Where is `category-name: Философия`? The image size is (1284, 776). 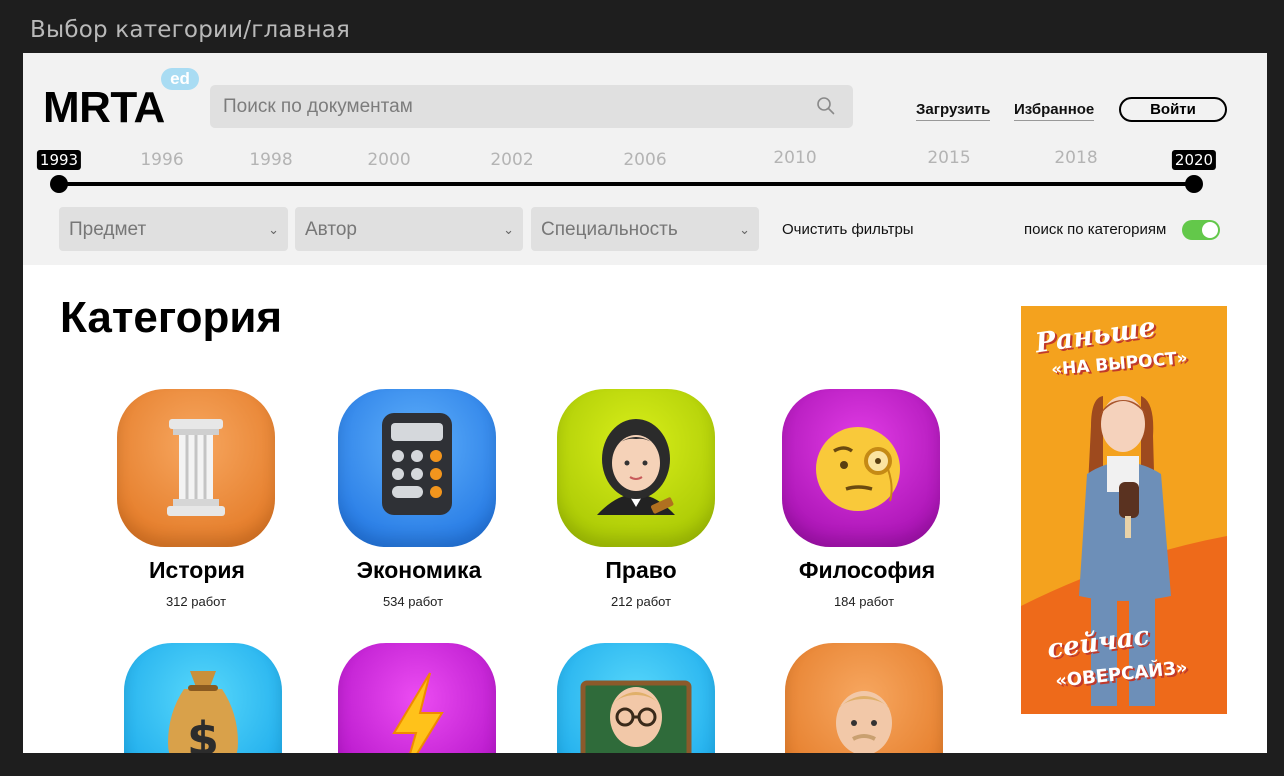
category-name: Философия is located at coordinates (867, 570).